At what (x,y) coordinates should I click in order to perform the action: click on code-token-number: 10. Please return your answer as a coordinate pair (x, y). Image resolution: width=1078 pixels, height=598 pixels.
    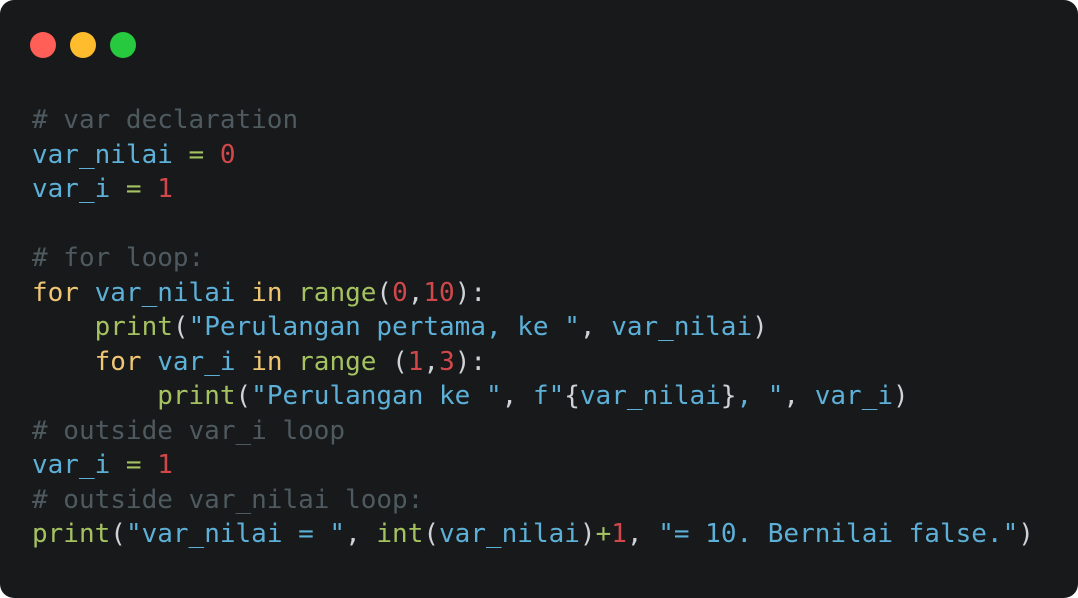
    Looking at the image, I should click on (439, 292).